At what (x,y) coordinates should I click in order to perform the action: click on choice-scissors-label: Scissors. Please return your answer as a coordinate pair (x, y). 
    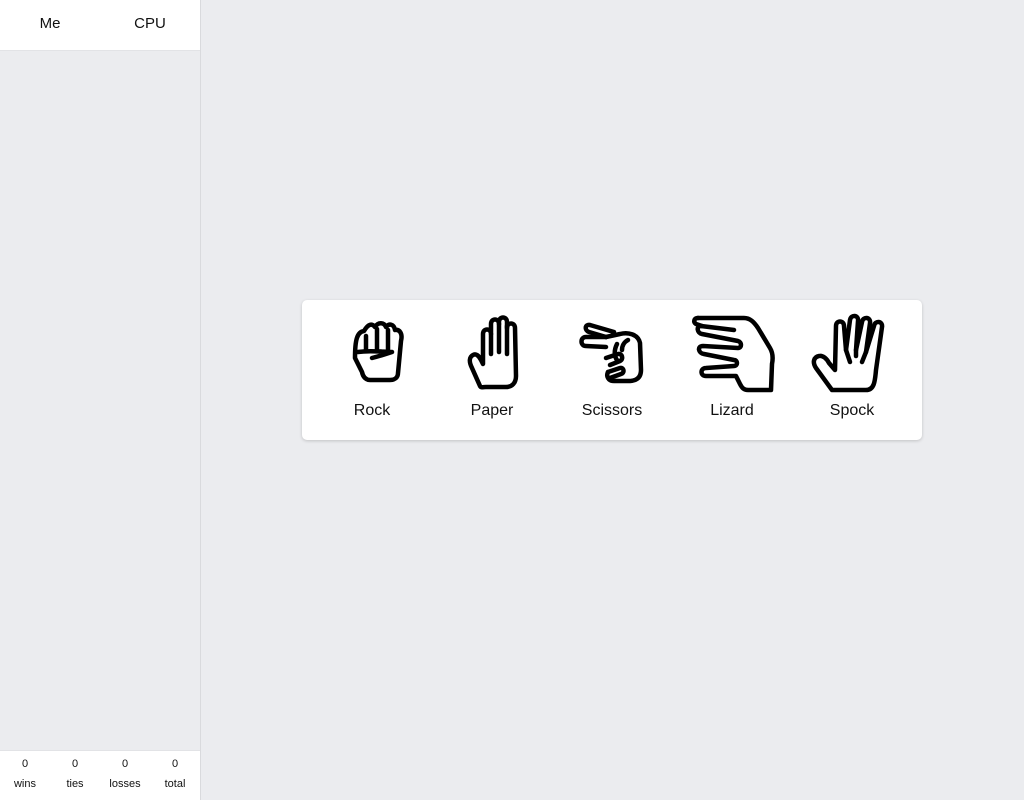
    Looking at the image, I should click on (612, 410).